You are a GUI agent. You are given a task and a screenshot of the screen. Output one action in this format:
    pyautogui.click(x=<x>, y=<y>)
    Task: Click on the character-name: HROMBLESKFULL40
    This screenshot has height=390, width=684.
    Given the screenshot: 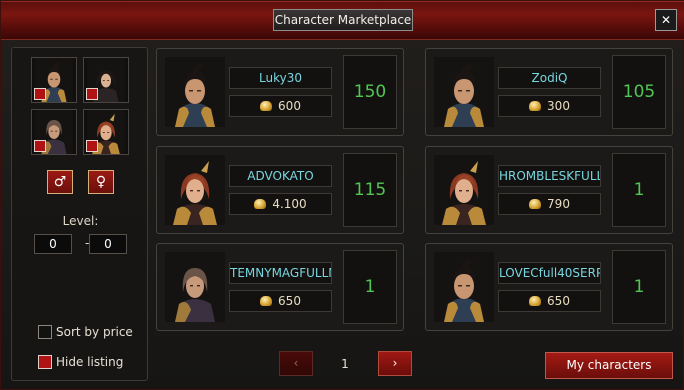 What is the action you would take?
    pyautogui.click(x=549, y=176)
    